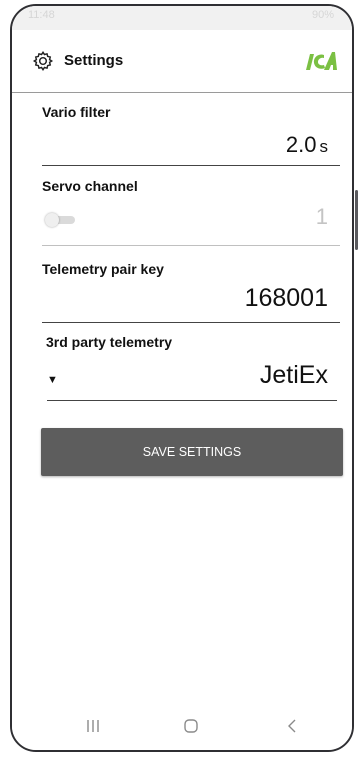  What do you see at coordinates (41, 15) in the screenshot?
I see `status-time: 11:48` at bounding box center [41, 15].